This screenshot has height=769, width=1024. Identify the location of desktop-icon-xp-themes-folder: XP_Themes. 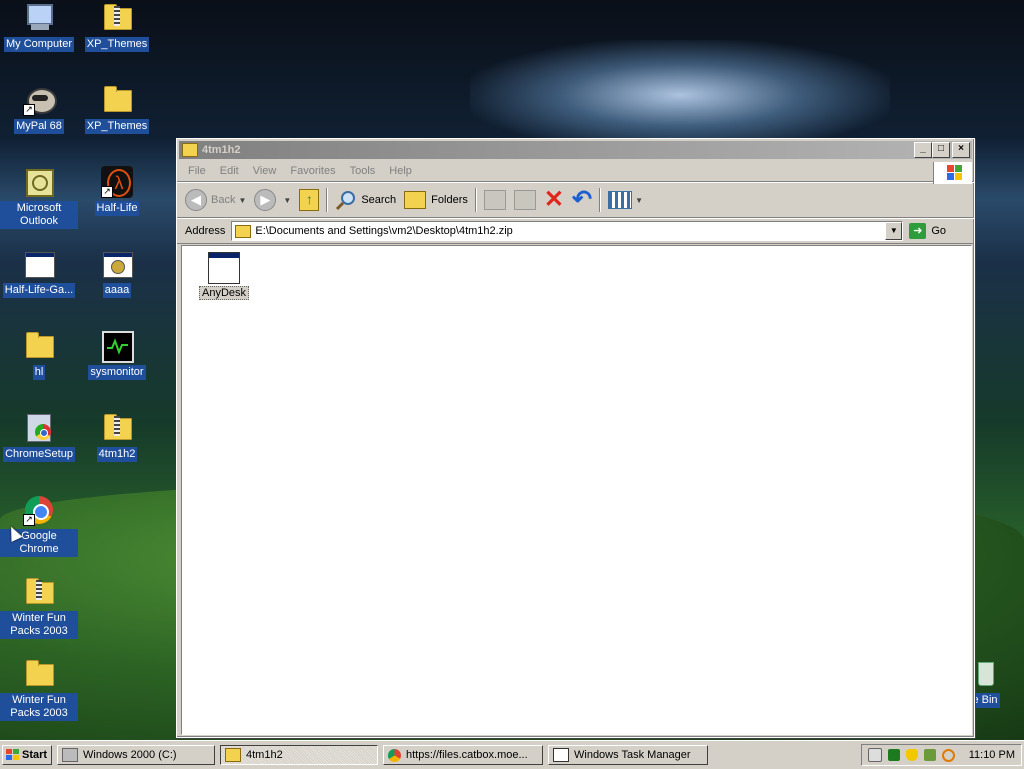
(117, 109).